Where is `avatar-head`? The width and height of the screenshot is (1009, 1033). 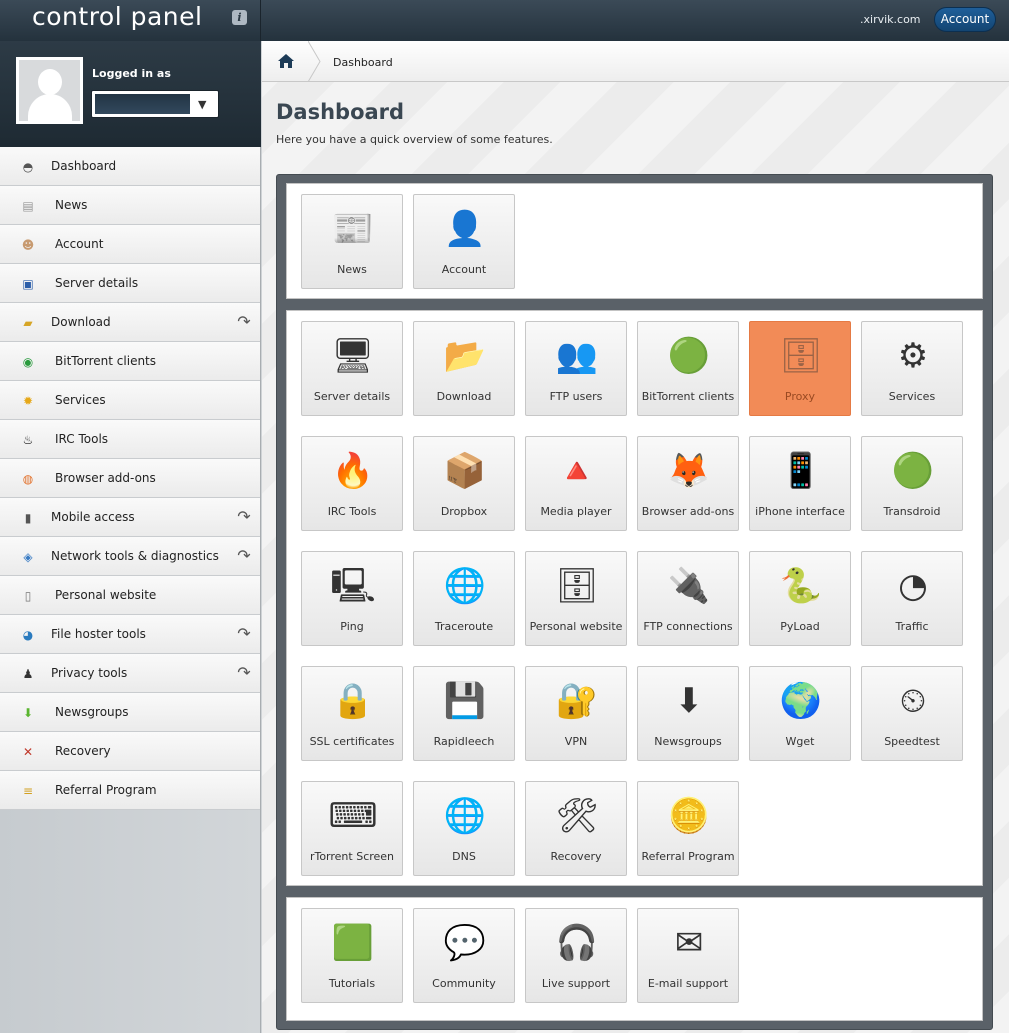 avatar-head is located at coordinates (50, 82).